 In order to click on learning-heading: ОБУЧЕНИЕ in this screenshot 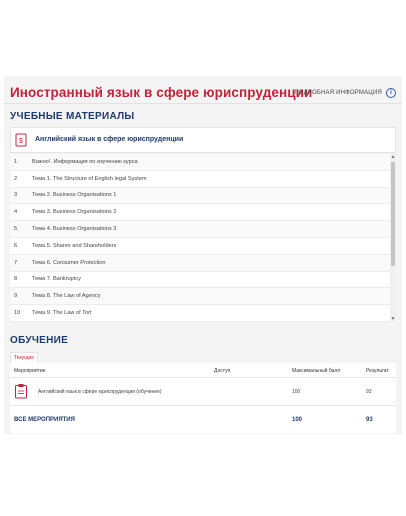, I will do `click(39, 340)`.